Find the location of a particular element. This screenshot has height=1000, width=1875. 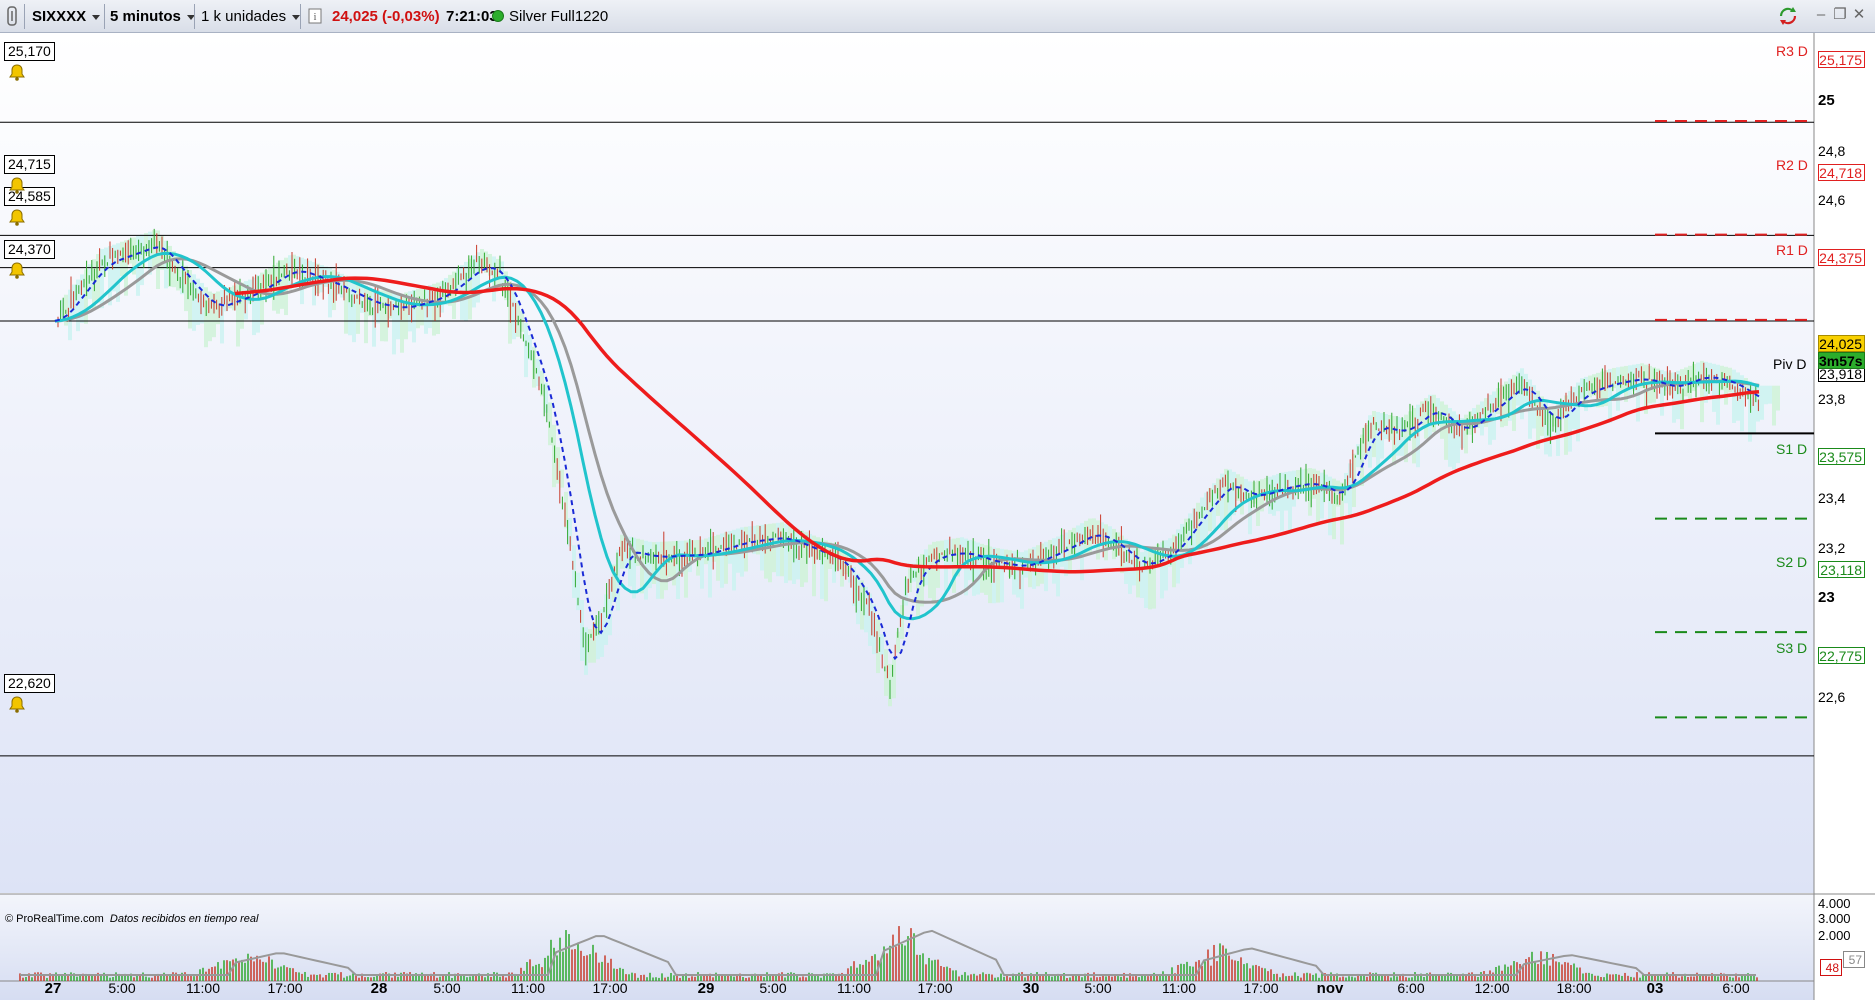

pivot-label-s3: S3 D is located at coordinates (1792, 648).